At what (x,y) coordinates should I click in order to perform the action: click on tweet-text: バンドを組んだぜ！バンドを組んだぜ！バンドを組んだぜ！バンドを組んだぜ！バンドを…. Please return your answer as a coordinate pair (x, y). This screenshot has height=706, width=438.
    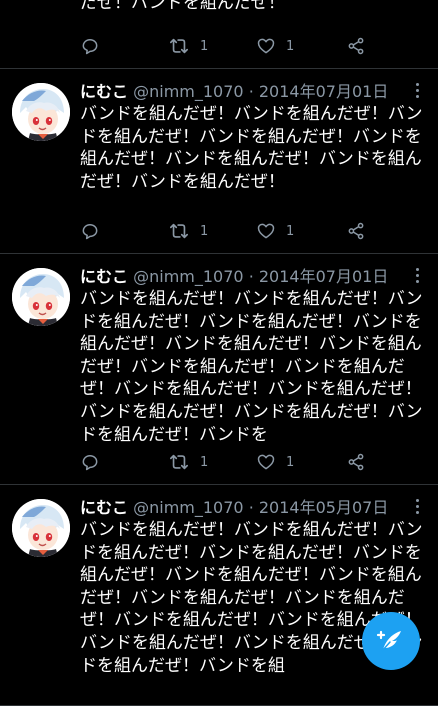
    Looking at the image, I should click on (251, 148).